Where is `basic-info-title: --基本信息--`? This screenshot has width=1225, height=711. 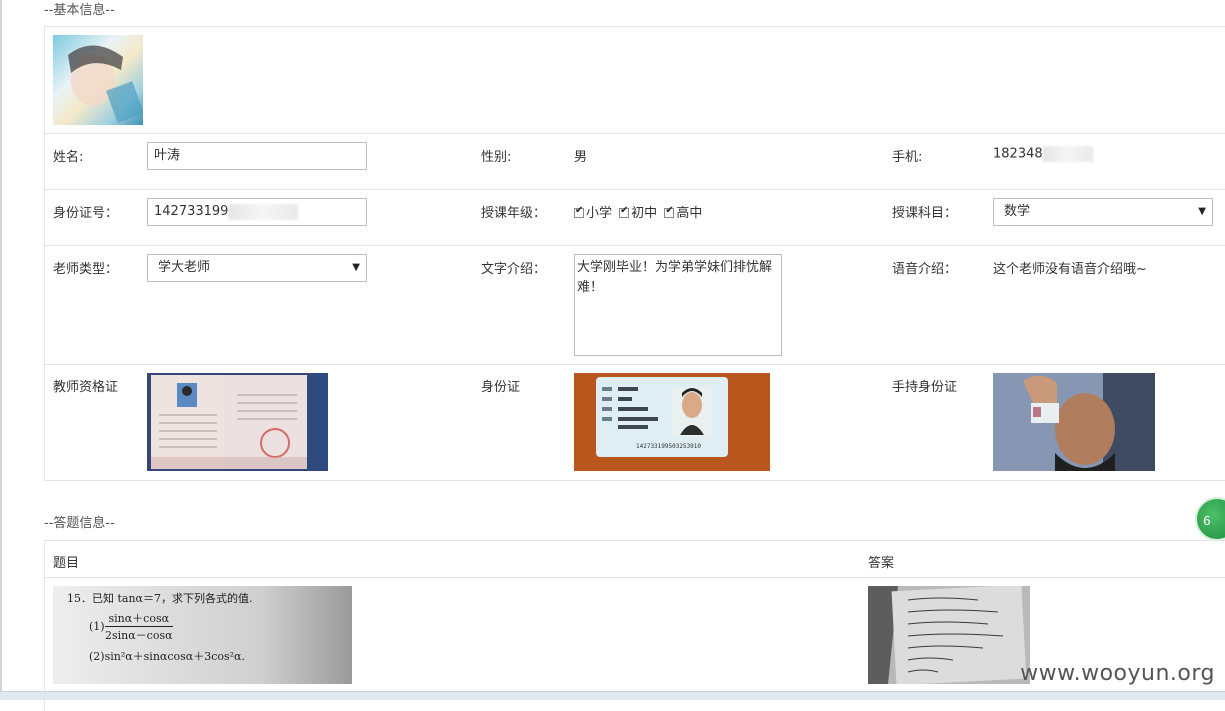
basic-info-title: --基本信息-- is located at coordinates (79, 10).